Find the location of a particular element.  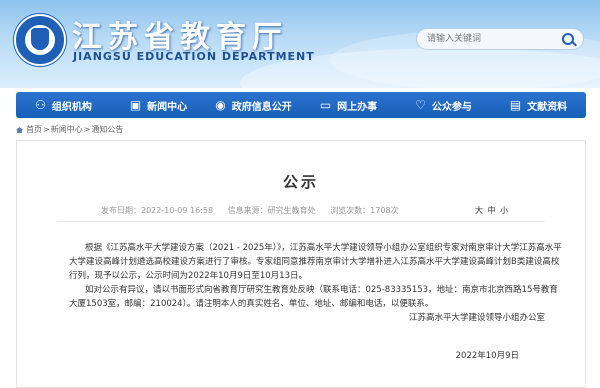

org-chart-icon: ⚇ is located at coordinates (40, 105).